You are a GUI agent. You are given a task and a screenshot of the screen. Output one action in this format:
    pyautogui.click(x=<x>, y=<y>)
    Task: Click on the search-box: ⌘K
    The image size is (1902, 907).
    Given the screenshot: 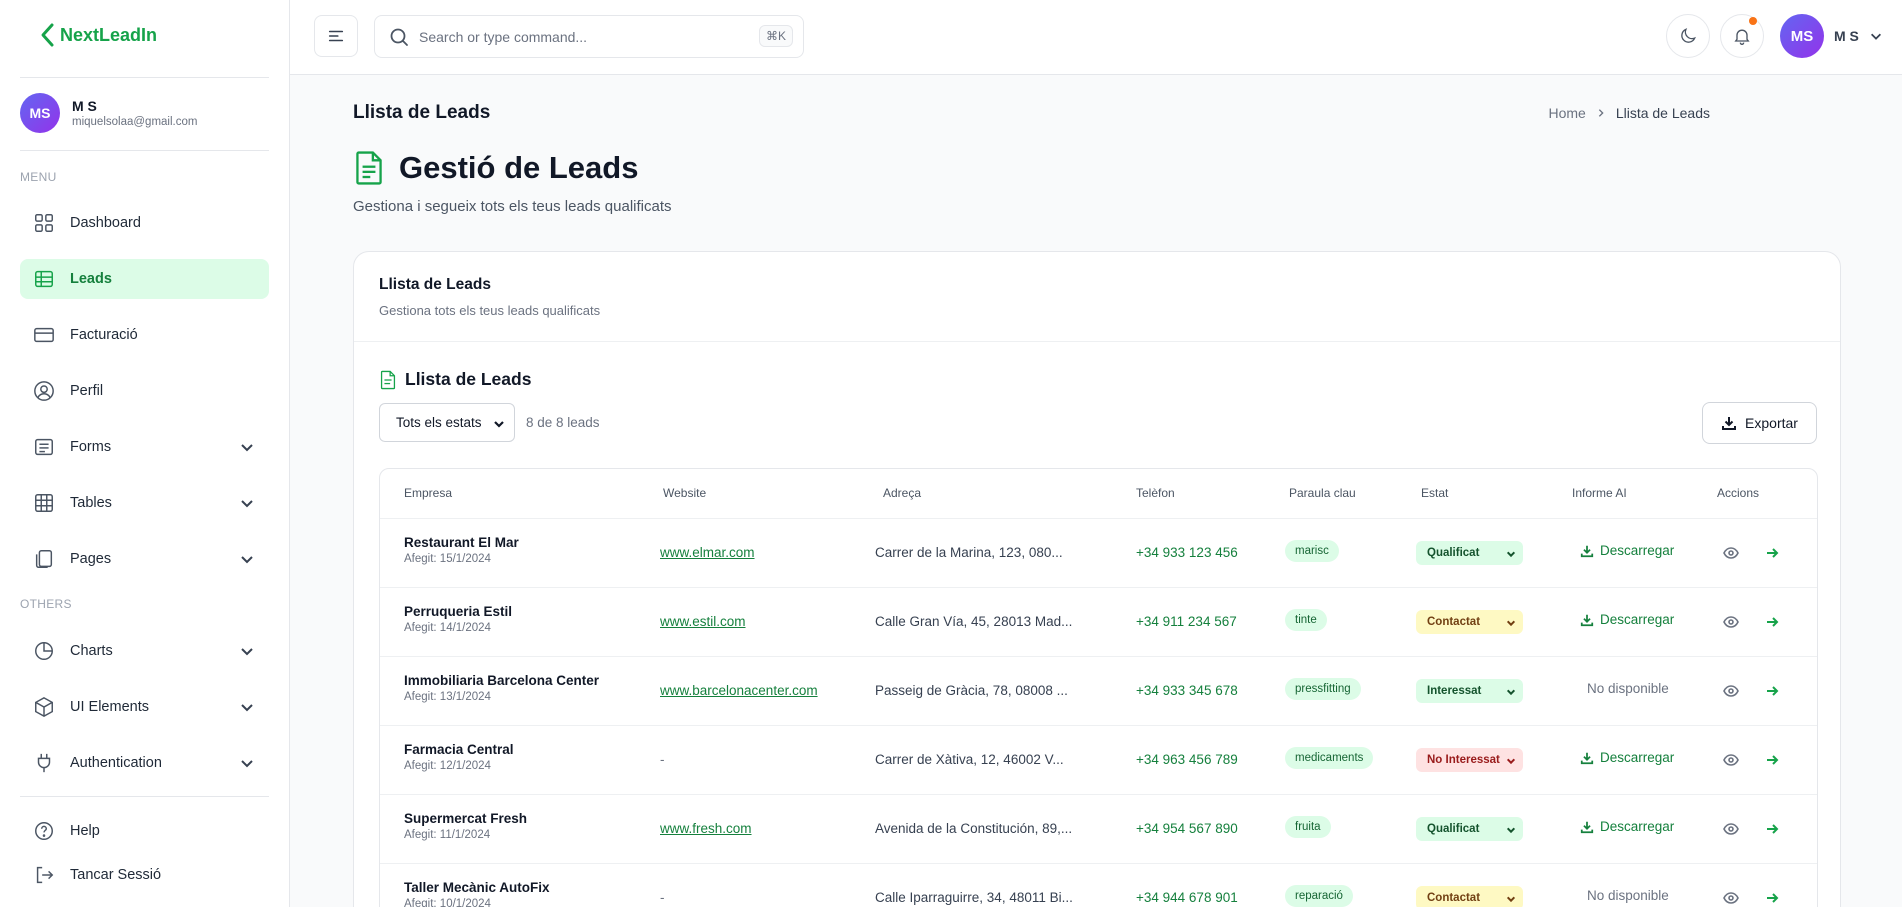 What is the action you would take?
    pyautogui.click(x=589, y=36)
    